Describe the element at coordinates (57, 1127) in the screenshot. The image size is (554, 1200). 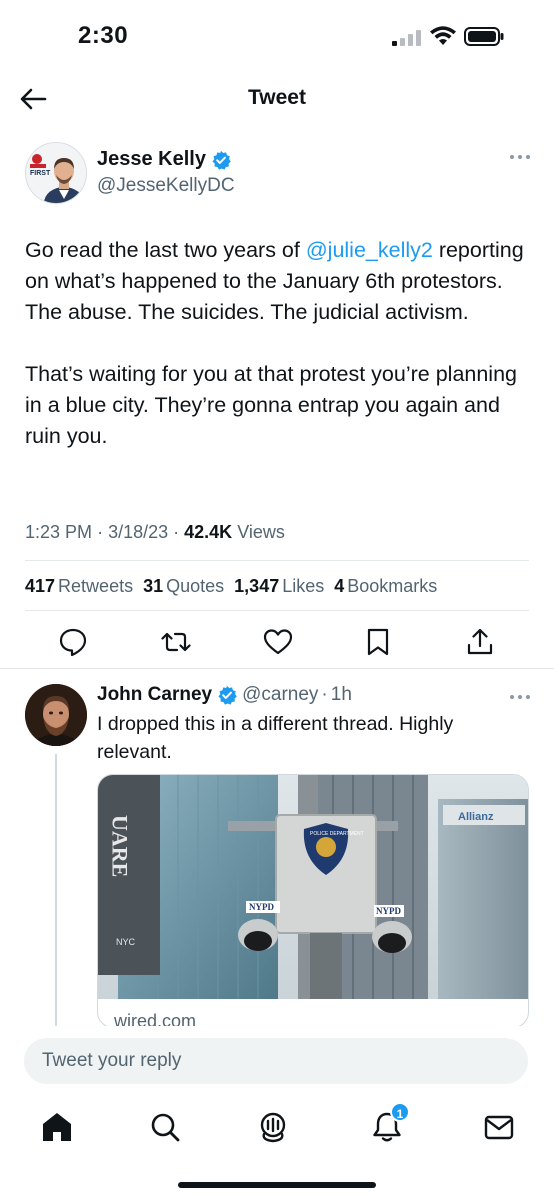
I see `home-icon` at that location.